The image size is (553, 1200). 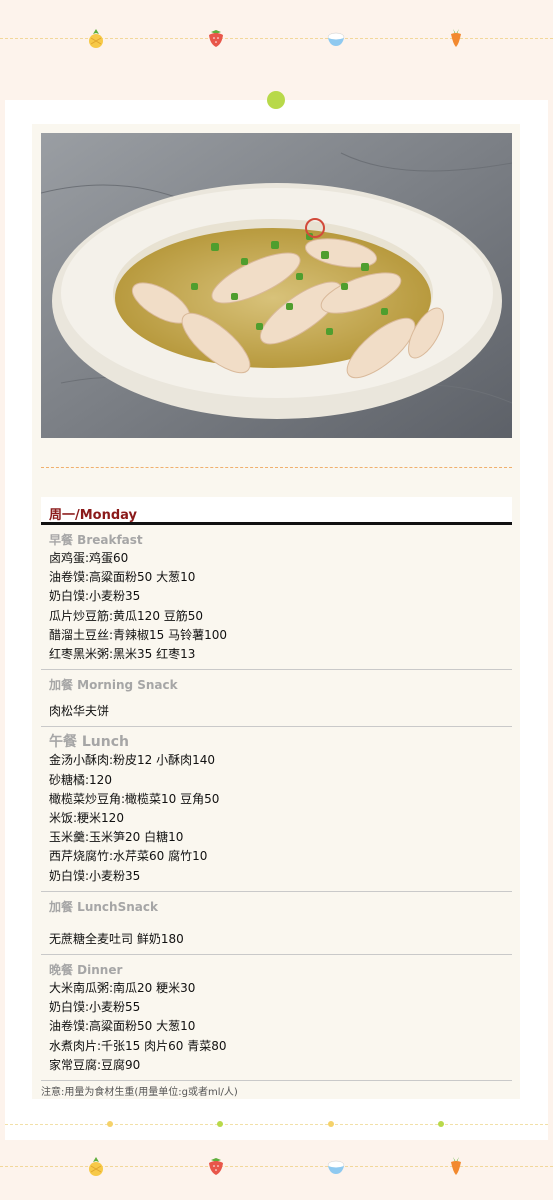 What do you see at coordinates (138, 1045) in the screenshot?
I see `menu-item: 水煮肉片:千张15 肉片60 青菜80` at bounding box center [138, 1045].